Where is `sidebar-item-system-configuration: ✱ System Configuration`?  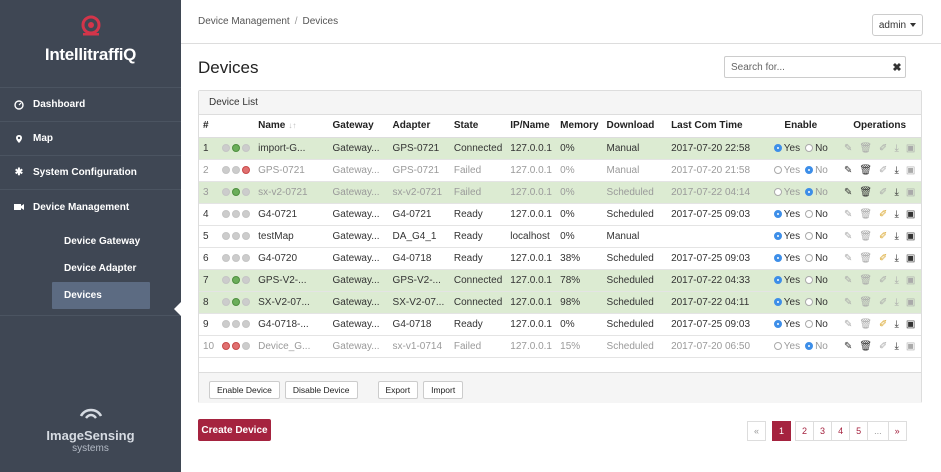
sidebar-item-system-configuration: ✱ System Configuration is located at coordinates (90, 173).